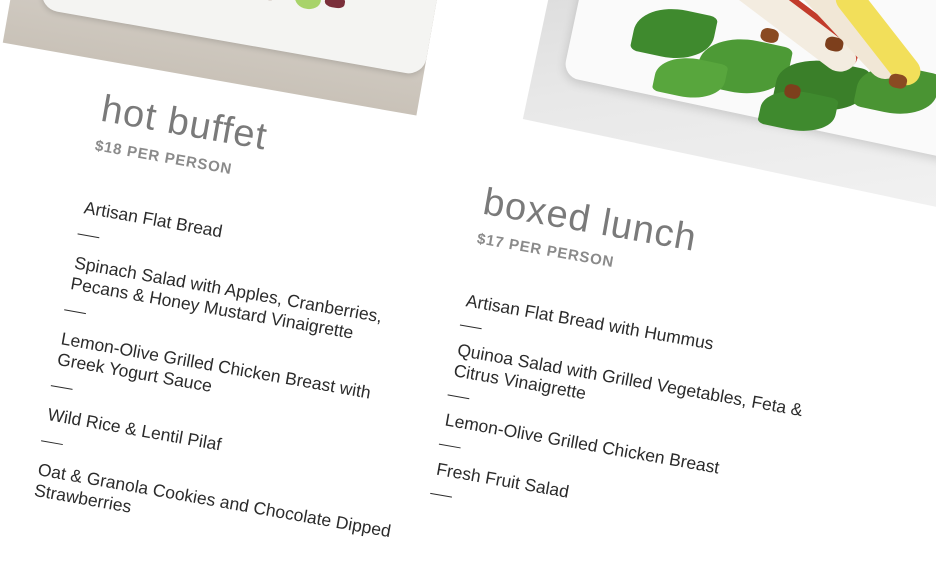  Describe the element at coordinates (238, 38) in the screenshot. I see `plate` at that location.